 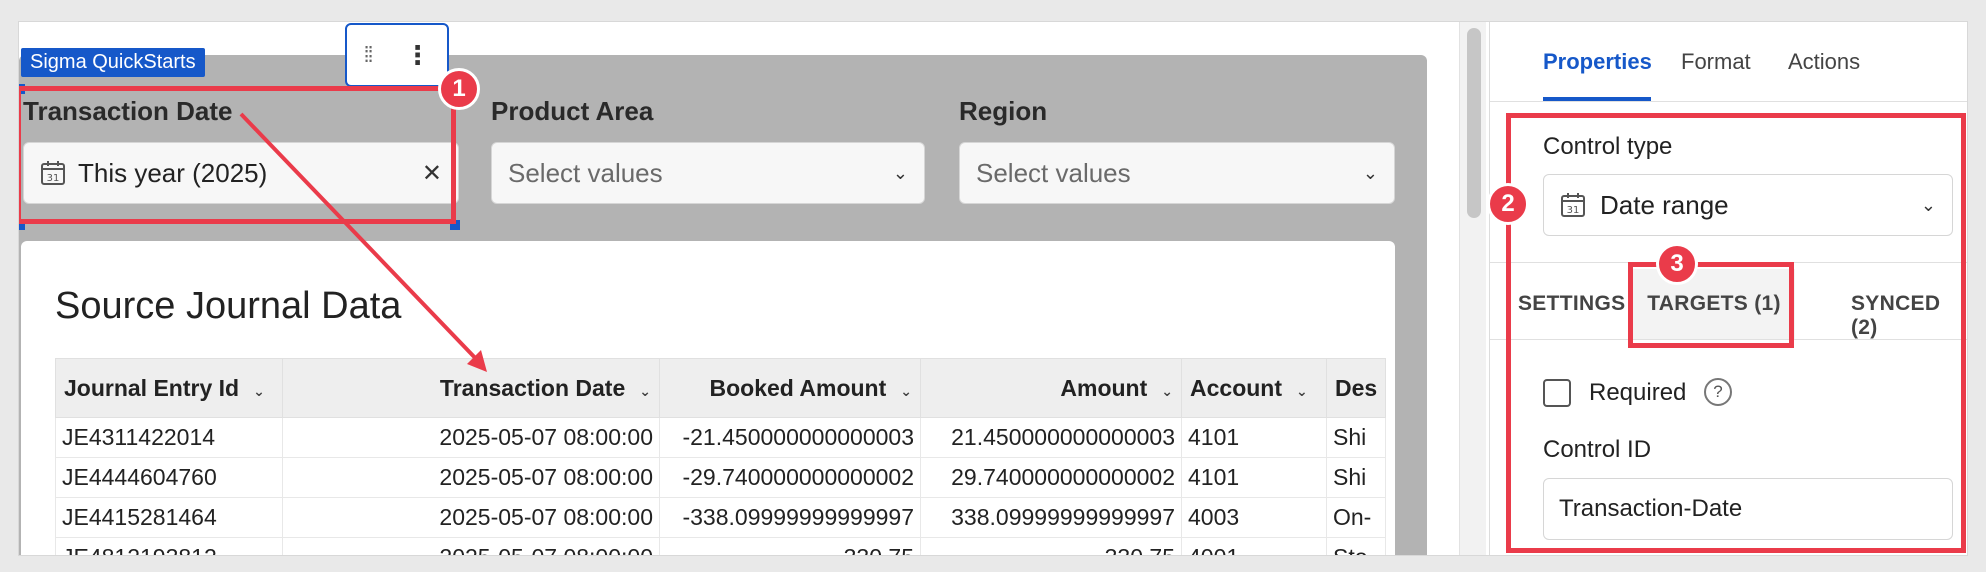 I want to click on tab-format: Format, so click(x=1716, y=62).